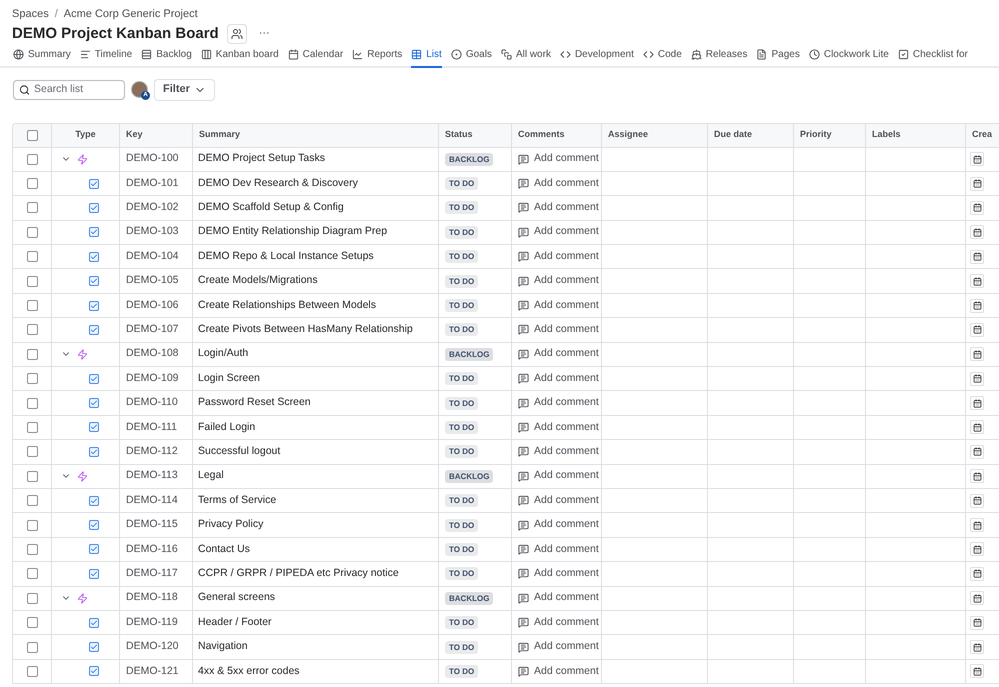 This screenshot has height=687, width=999. Describe the element at coordinates (76, 90) in the screenshot. I see `search-input: Search list` at that location.